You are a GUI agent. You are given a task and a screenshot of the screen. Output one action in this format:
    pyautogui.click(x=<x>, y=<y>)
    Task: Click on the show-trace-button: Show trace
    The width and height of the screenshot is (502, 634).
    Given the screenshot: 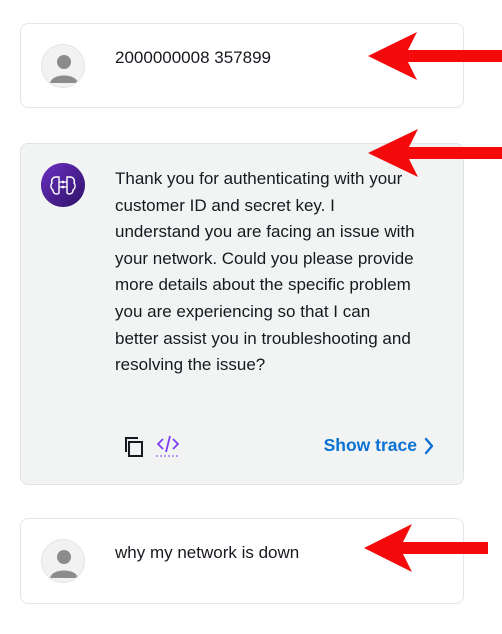 What is the action you would take?
    pyautogui.click(x=379, y=445)
    